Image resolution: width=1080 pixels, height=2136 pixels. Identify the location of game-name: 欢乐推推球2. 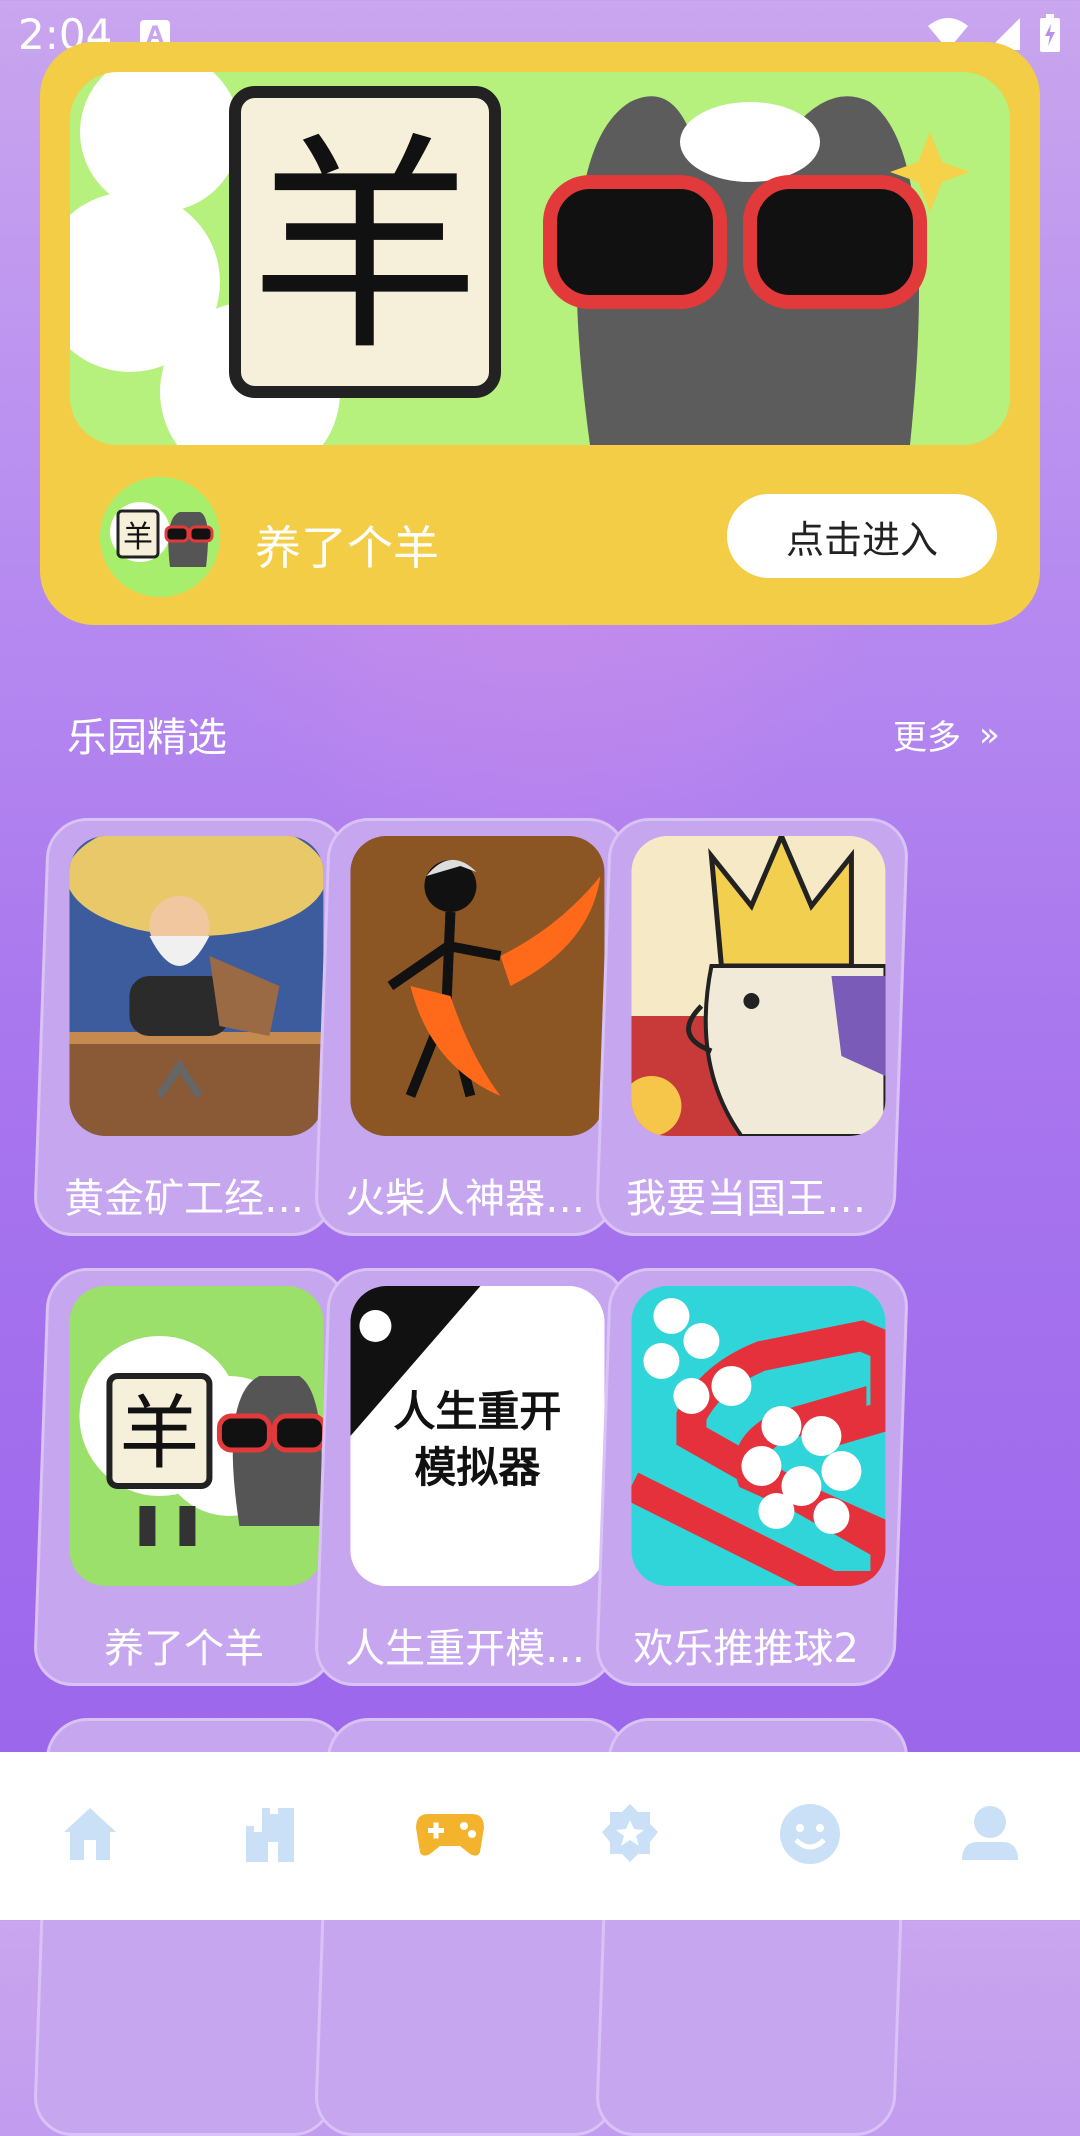
(746, 1649).